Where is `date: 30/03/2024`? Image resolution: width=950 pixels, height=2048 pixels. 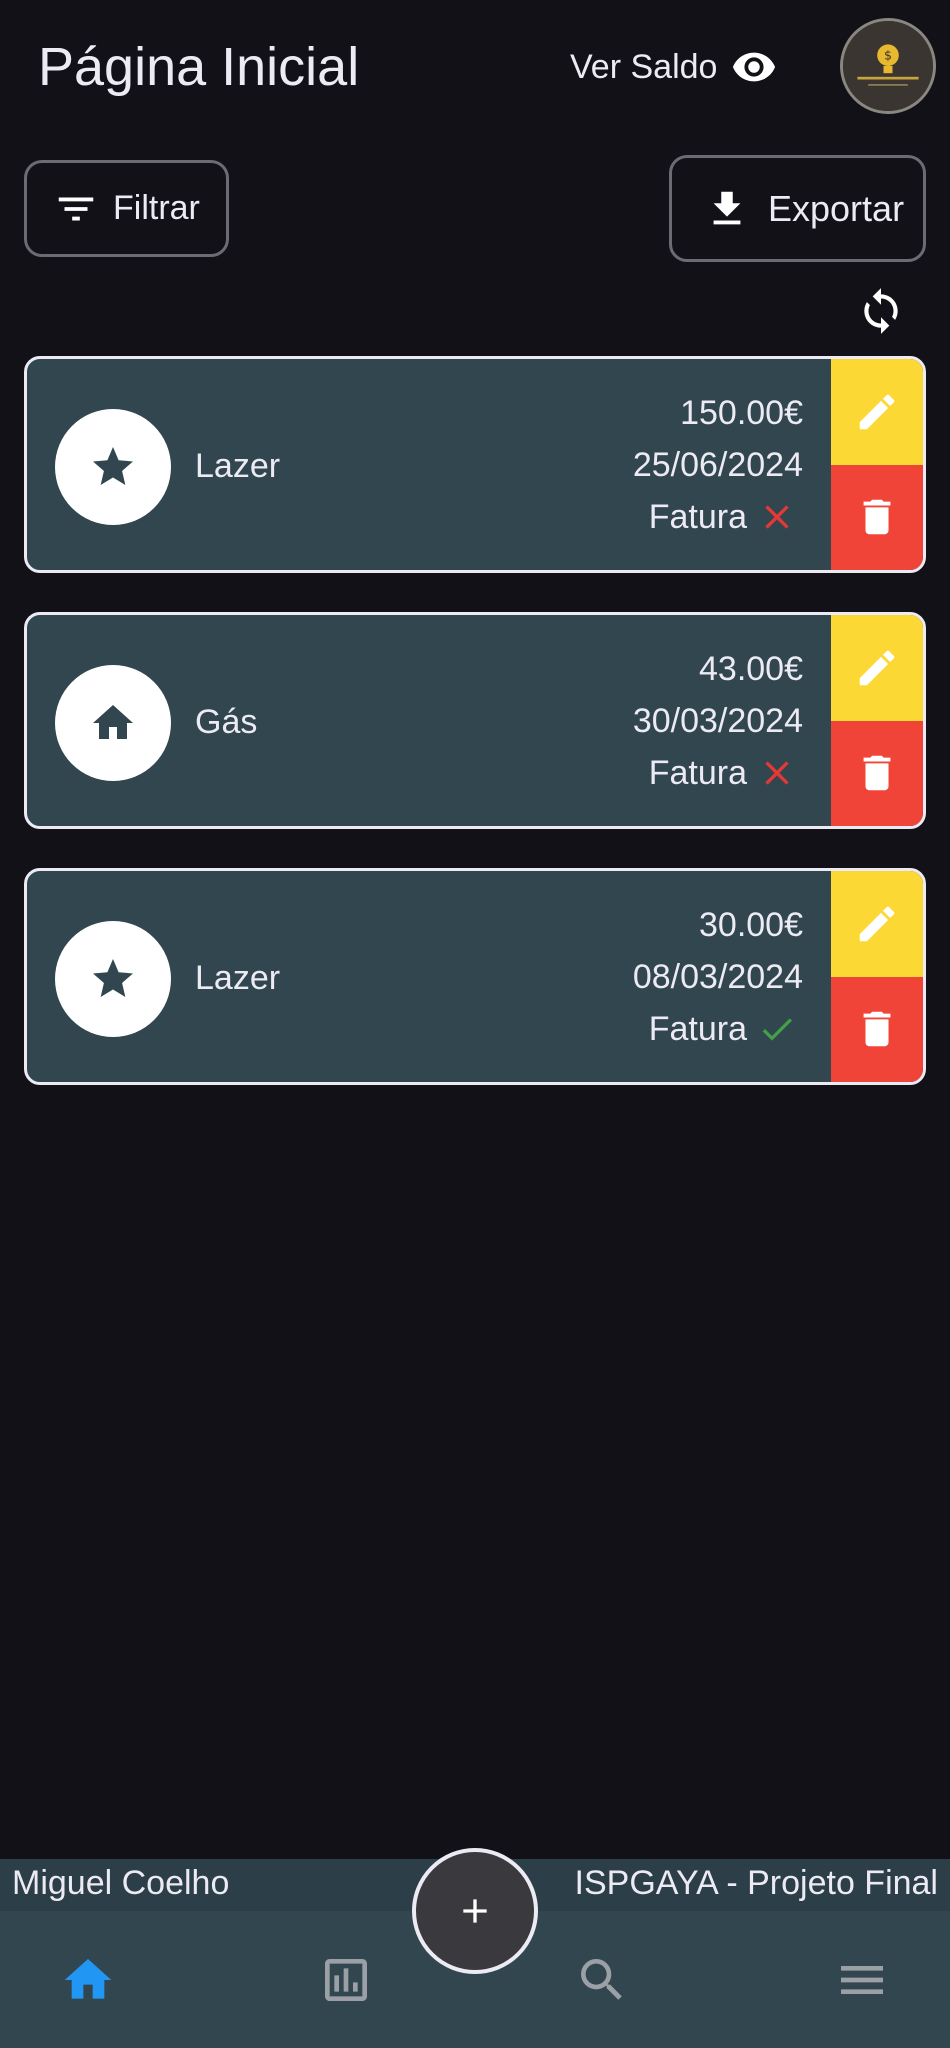 date: 30/03/2024 is located at coordinates (717, 721).